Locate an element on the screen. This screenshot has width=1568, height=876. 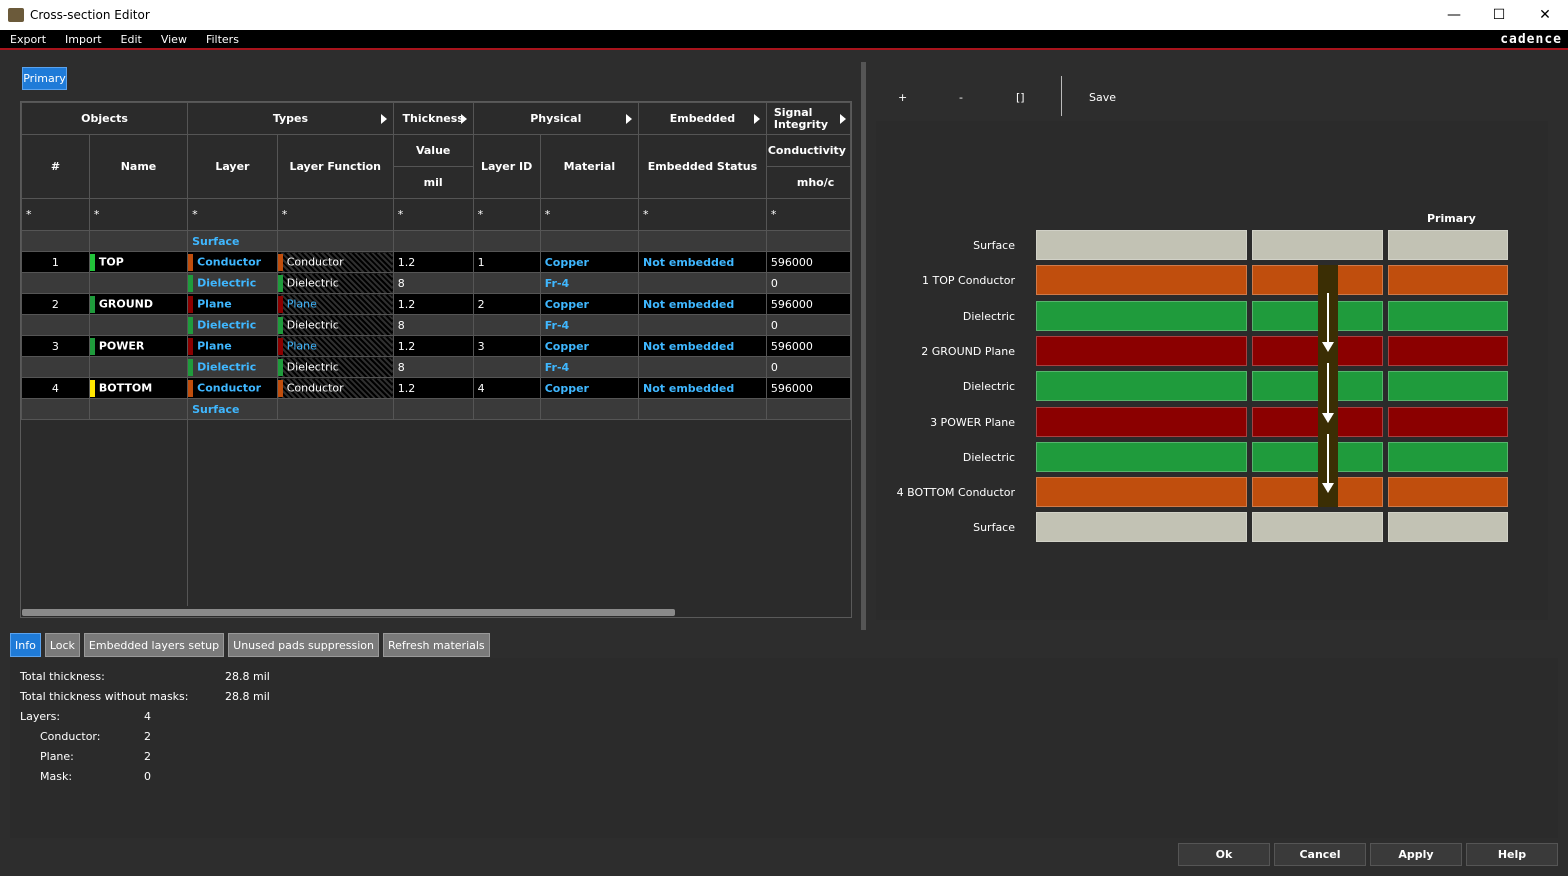
cell-layer-id: 3 is located at coordinates (506, 346).